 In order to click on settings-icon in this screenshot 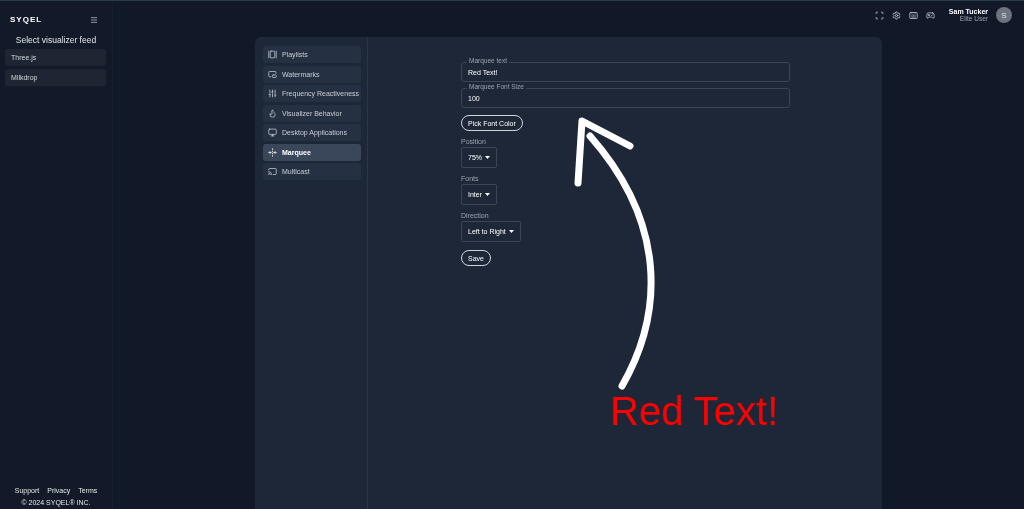, I will do `click(896, 15)`.